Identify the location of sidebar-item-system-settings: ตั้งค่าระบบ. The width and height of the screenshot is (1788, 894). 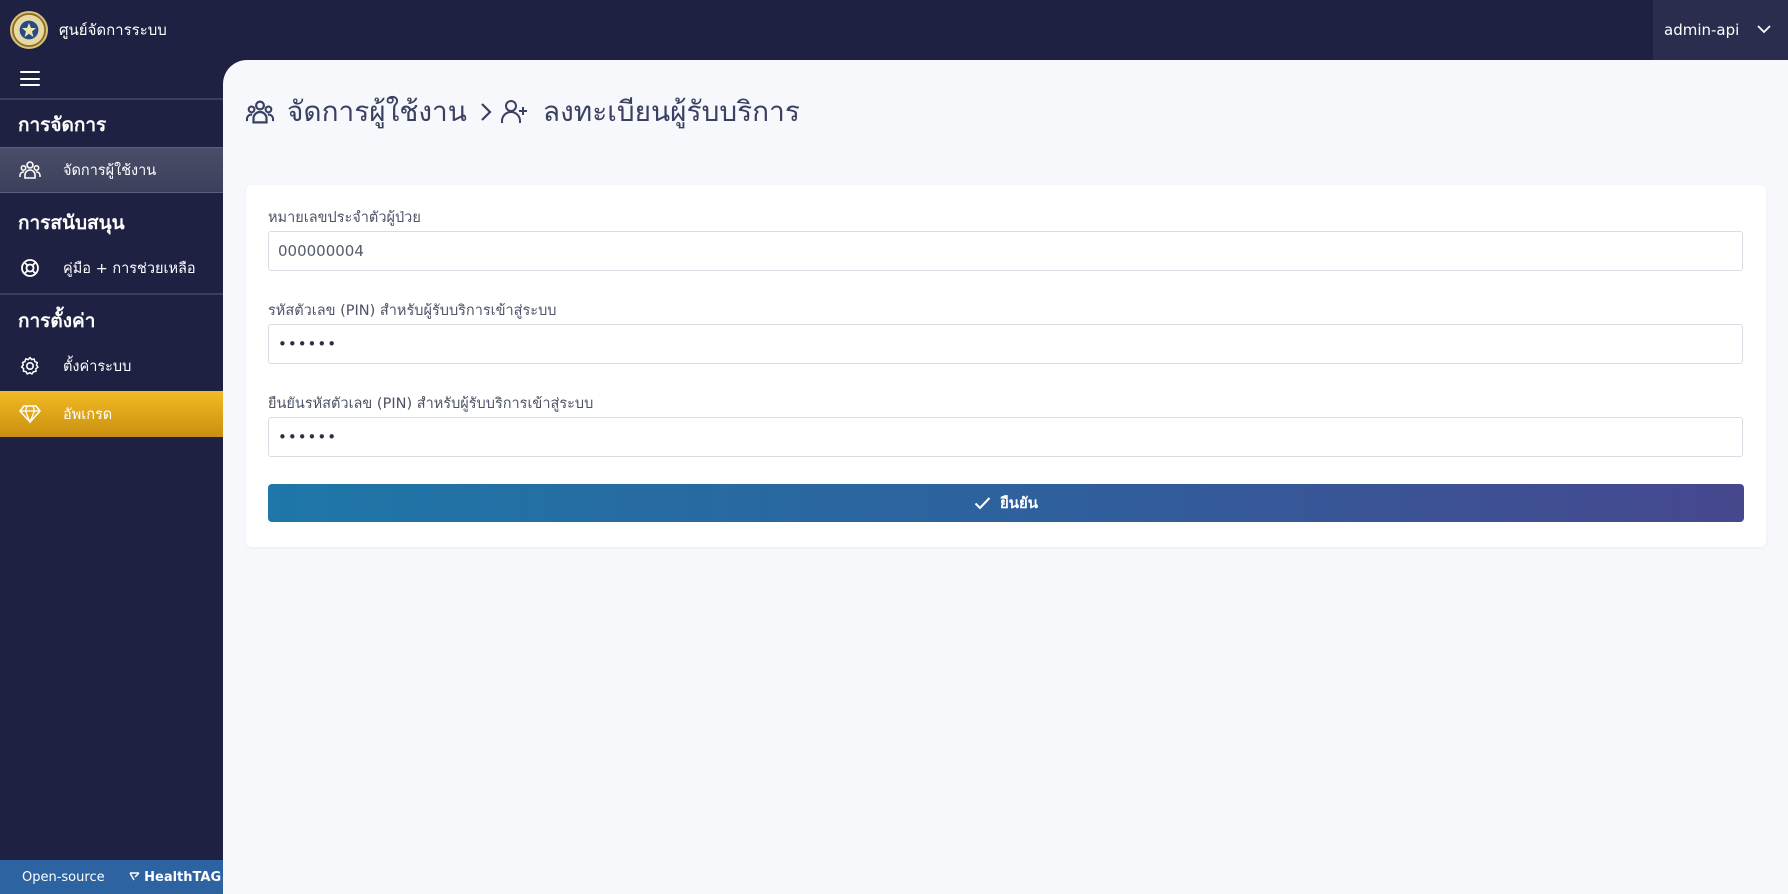
(111, 366).